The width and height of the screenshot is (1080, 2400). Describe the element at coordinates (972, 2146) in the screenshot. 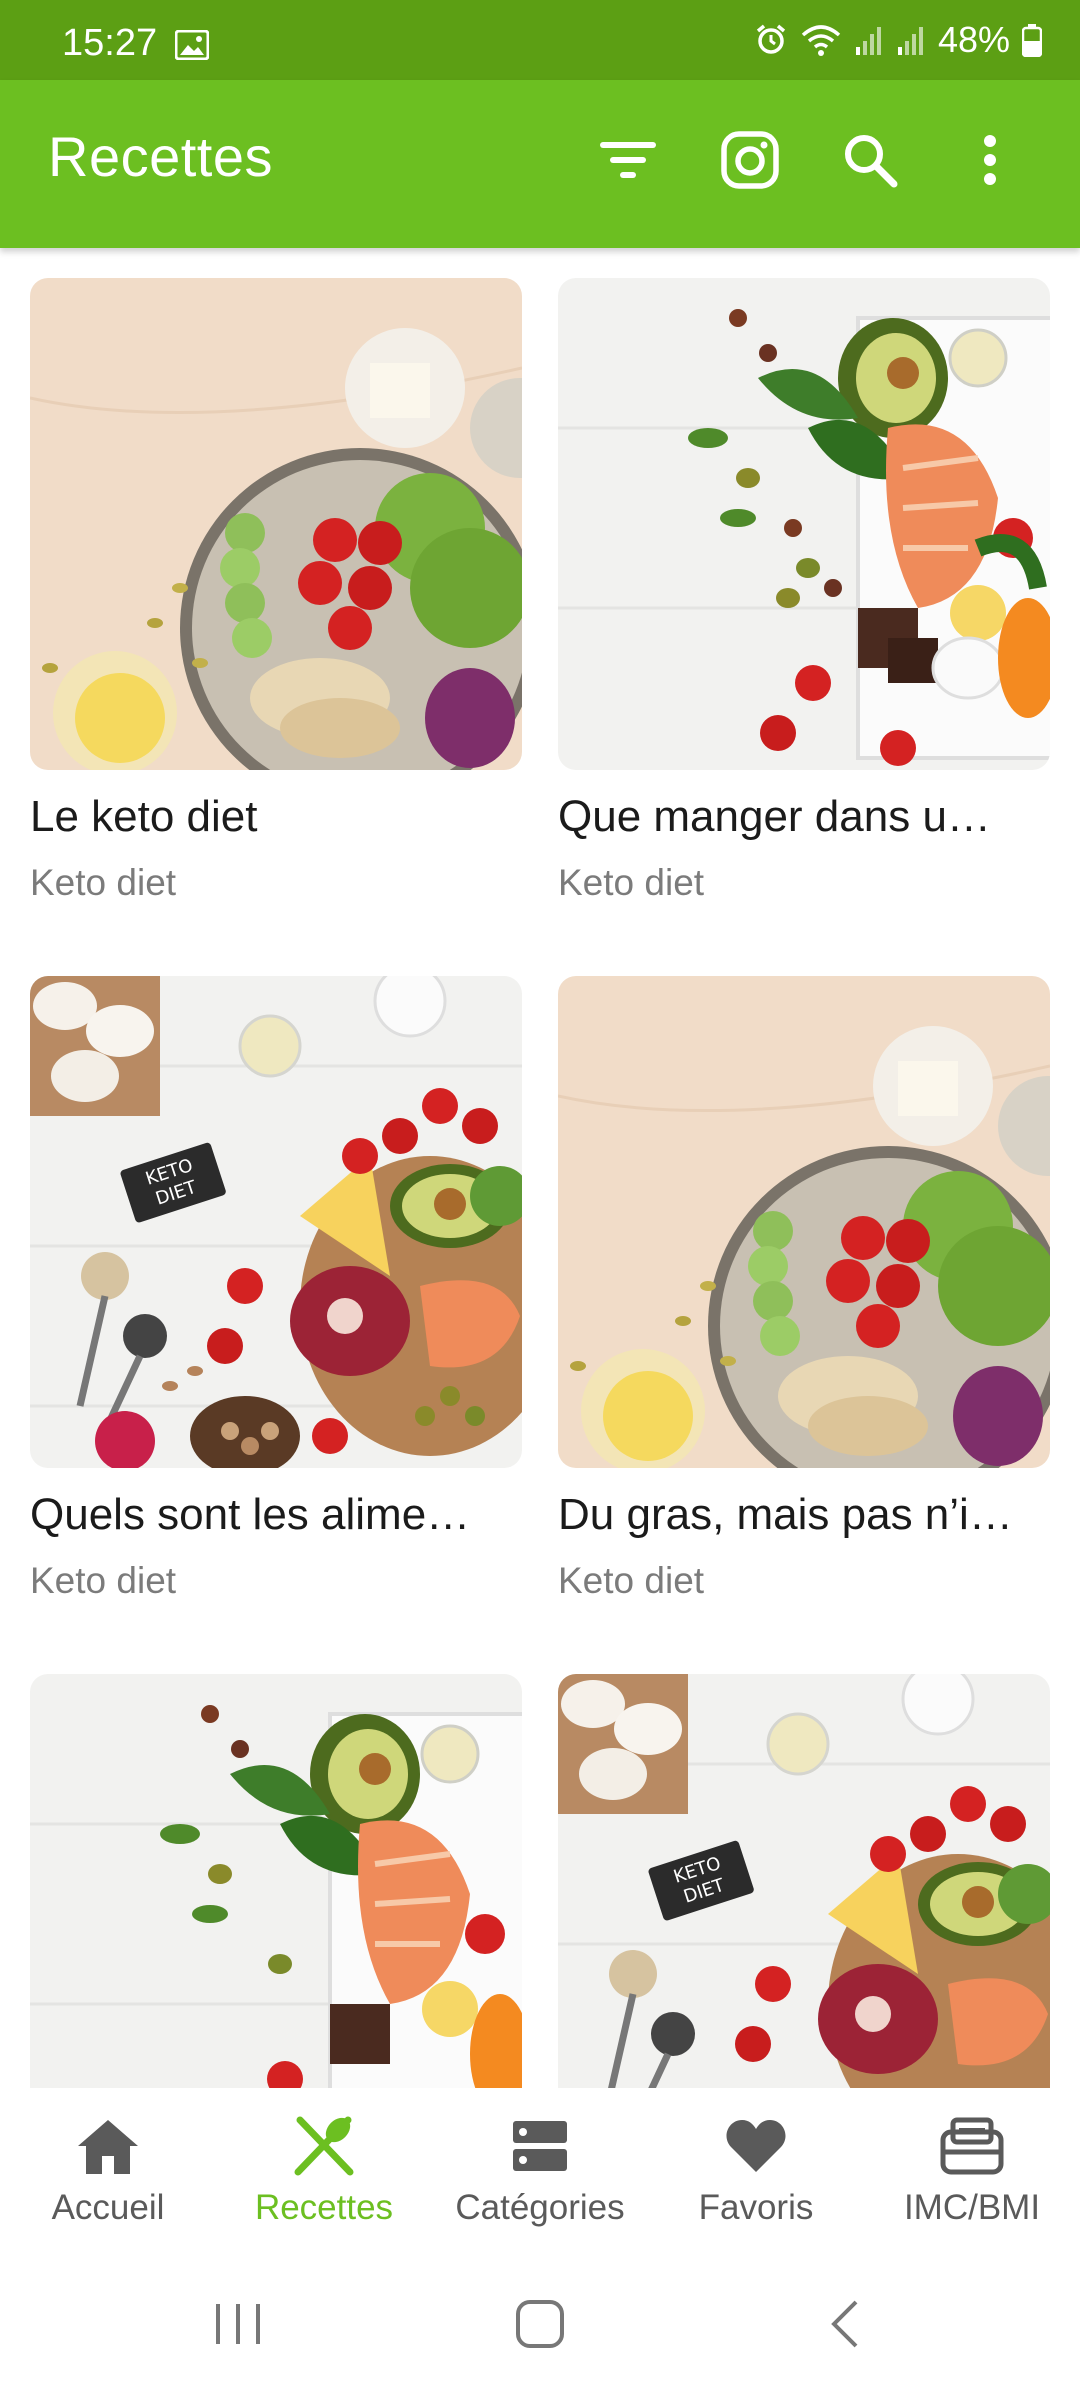

I see `scale-icon` at that location.